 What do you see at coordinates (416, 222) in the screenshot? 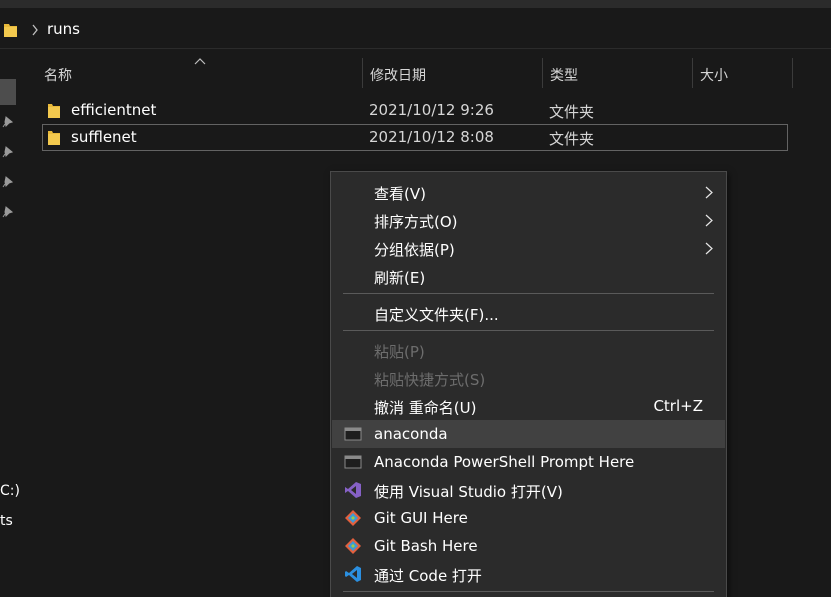
I see `menu-item-label: 排序方式(O)` at bounding box center [416, 222].